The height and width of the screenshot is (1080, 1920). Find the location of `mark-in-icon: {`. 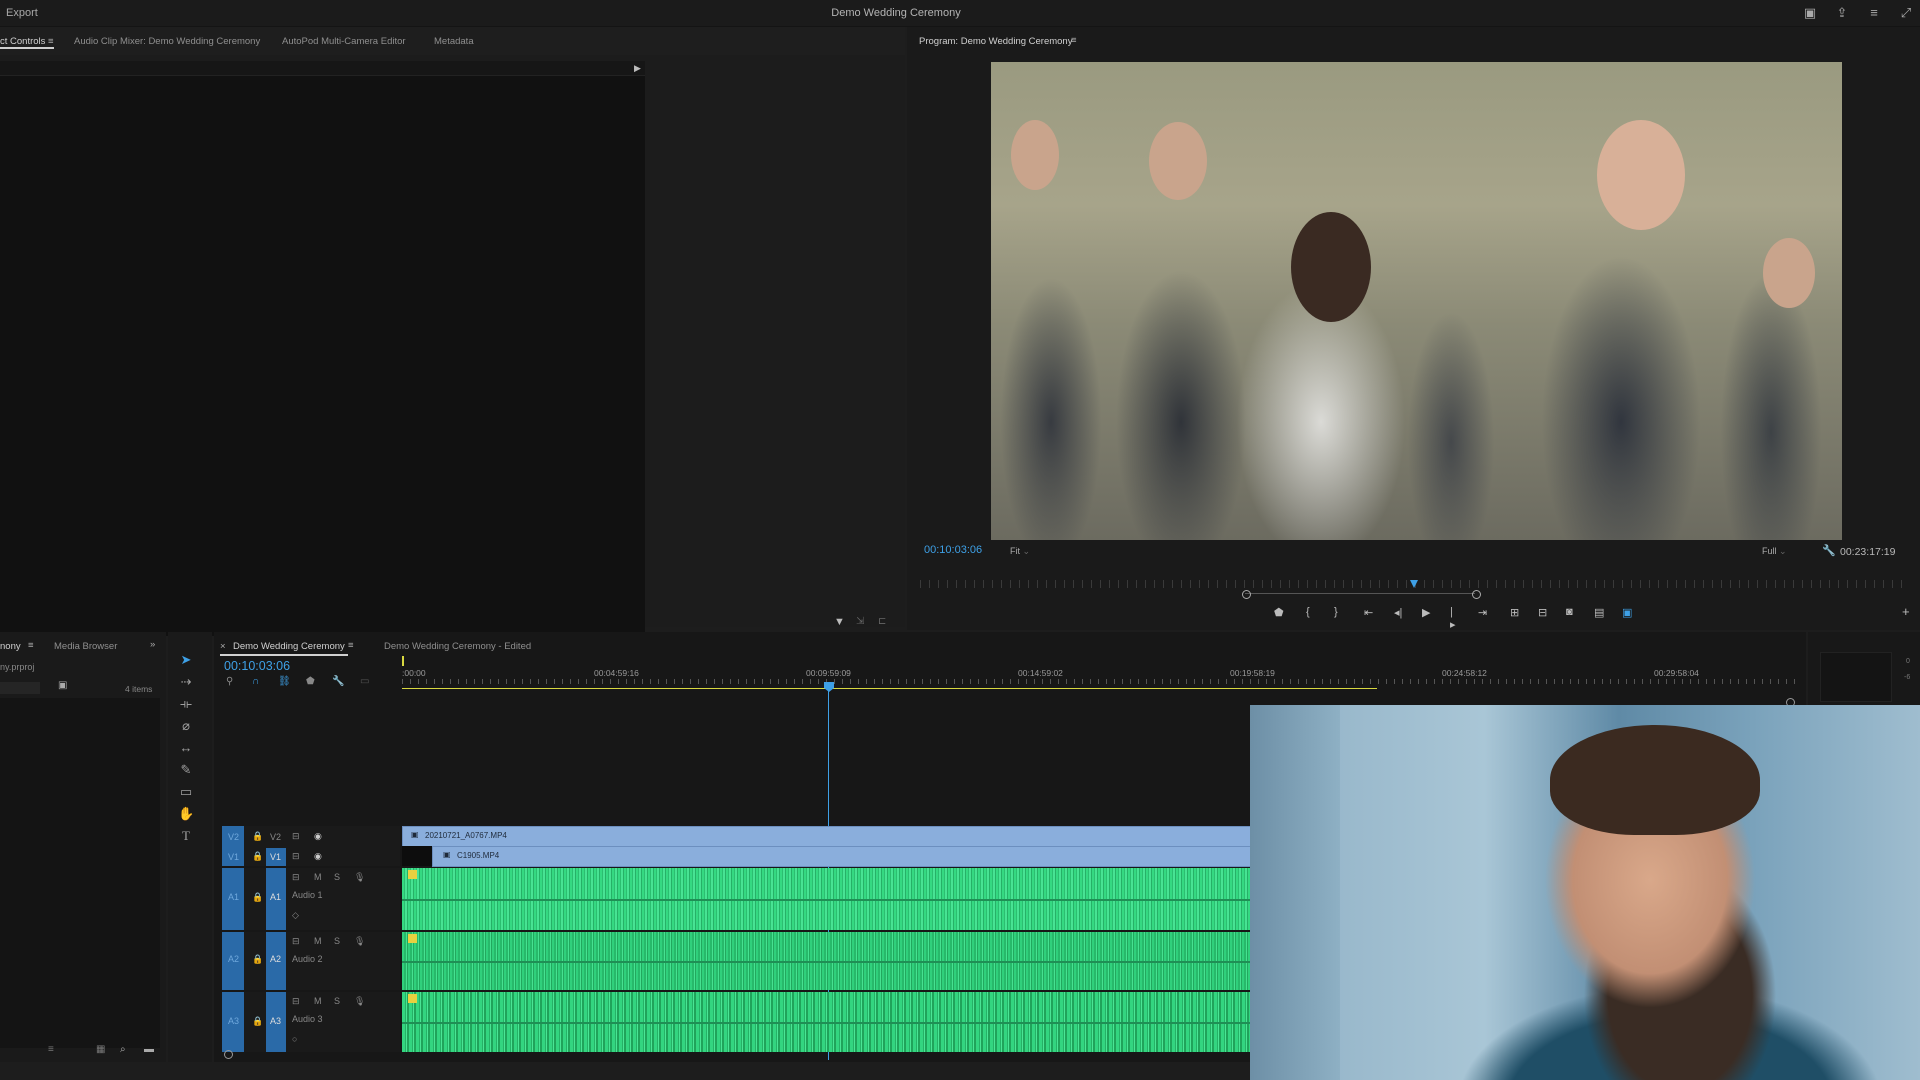

mark-in-icon: { is located at coordinates (1308, 612).